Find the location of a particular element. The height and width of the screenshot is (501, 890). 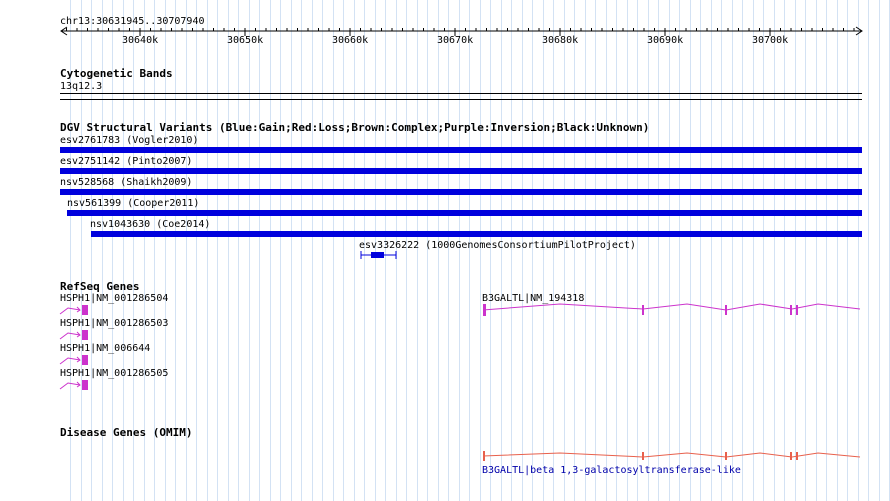

track-title-omim: Disease Genes (OMIM) is located at coordinates (126, 432).